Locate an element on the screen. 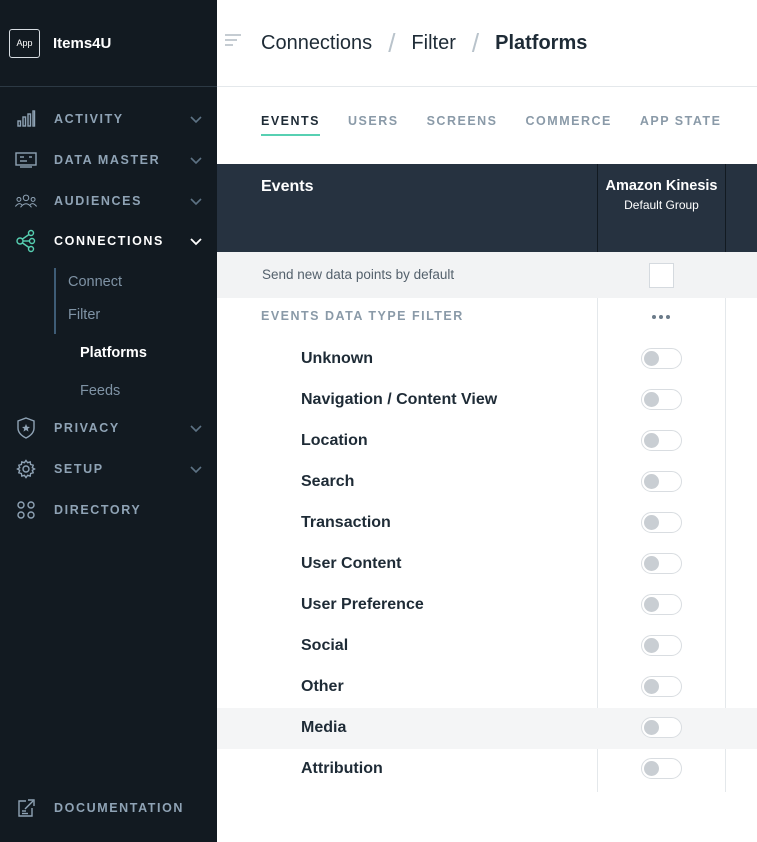 The height and width of the screenshot is (842, 757). app-badge: App is located at coordinates (24, 43).